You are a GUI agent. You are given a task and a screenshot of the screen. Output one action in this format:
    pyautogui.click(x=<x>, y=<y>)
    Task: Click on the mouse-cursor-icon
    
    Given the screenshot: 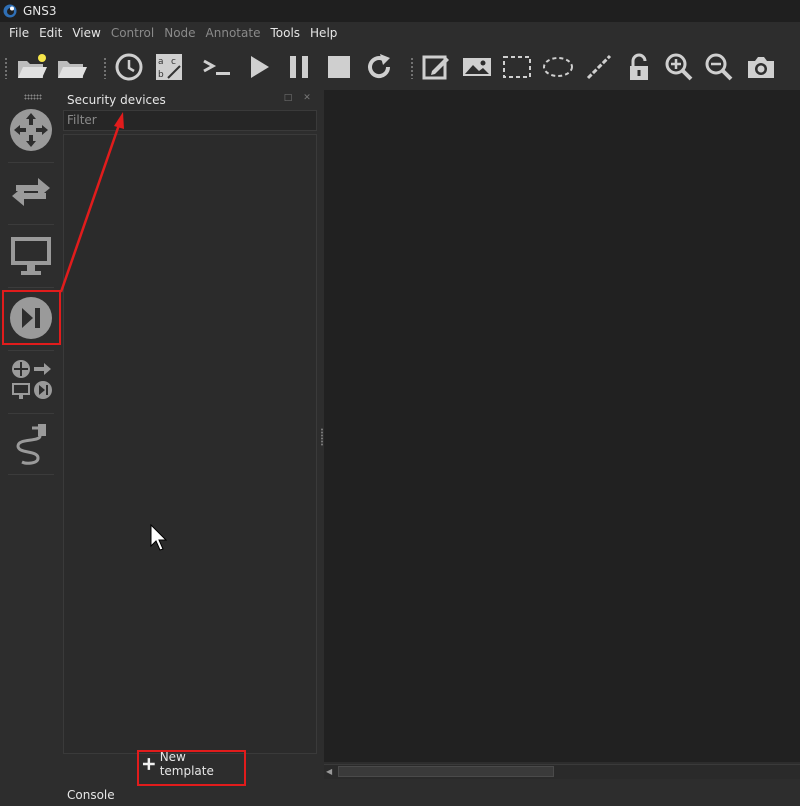 What is the action you would take?
    pyautogui.click(x=159, y=537)
    